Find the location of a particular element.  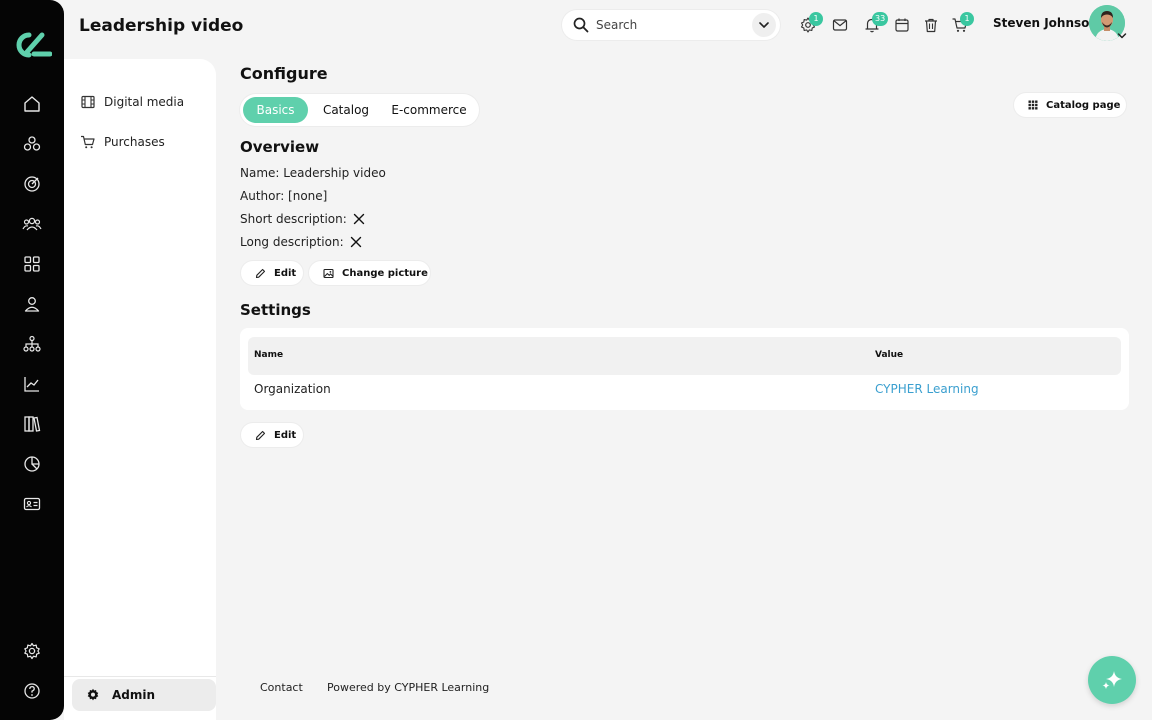

goals-icon is located at coordinates (32, 184).